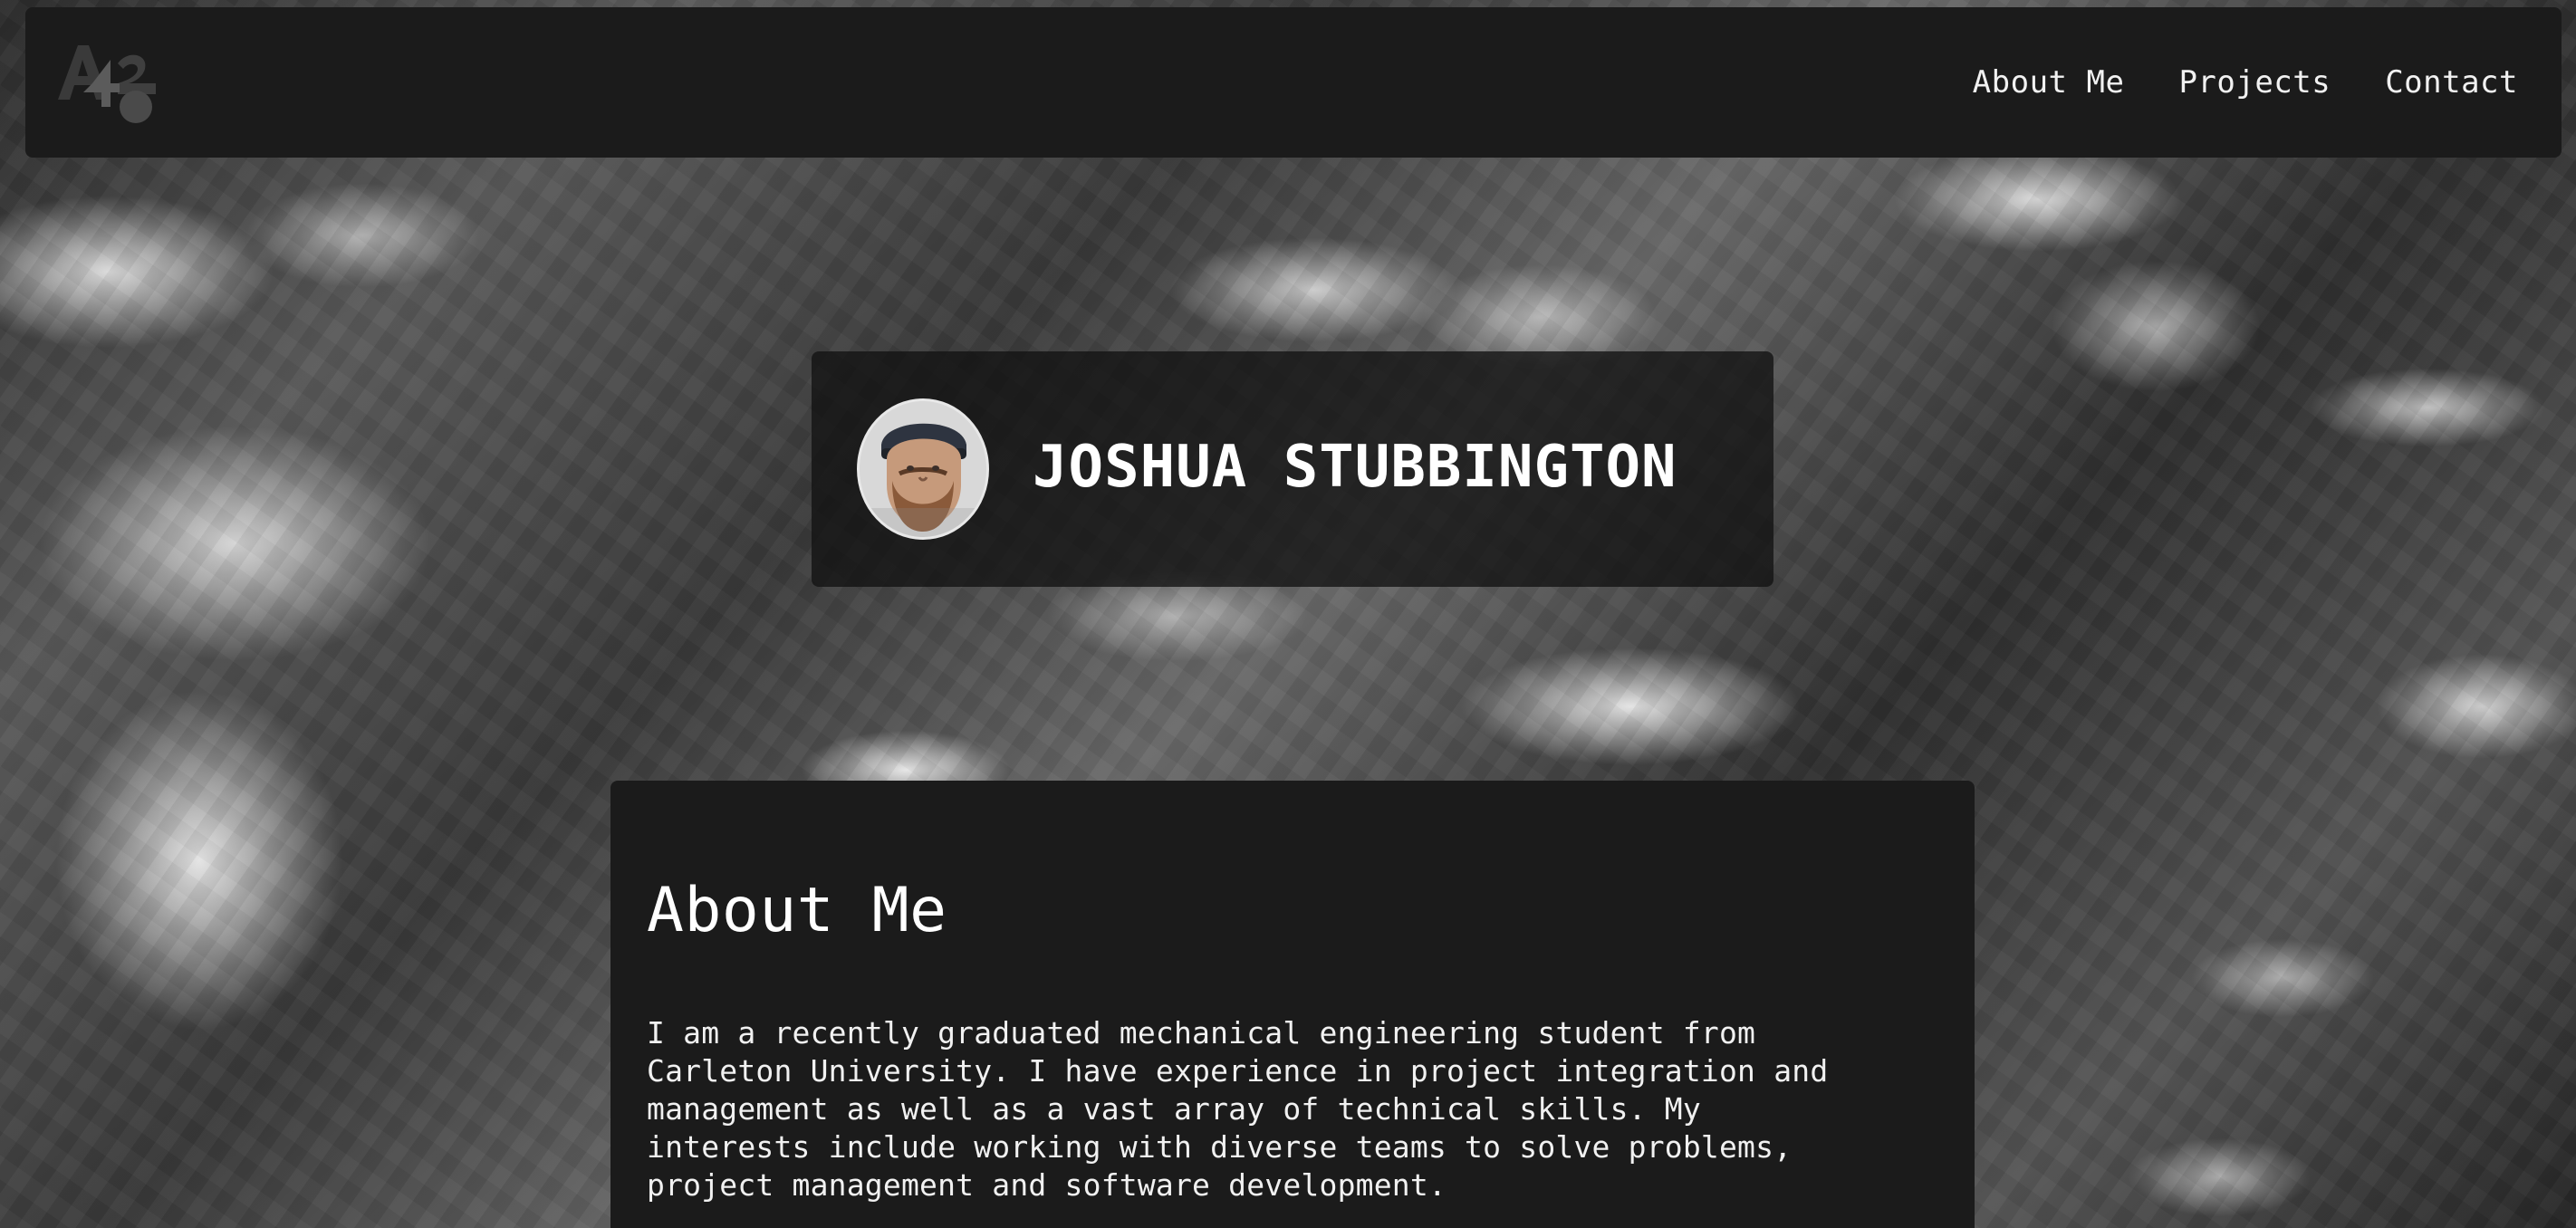  What do you see at coordinates (1355, 468) in the screenshot?
I see `hero-name: JOSHUA STUBBINGTON` at bounding box center [1355, 468].